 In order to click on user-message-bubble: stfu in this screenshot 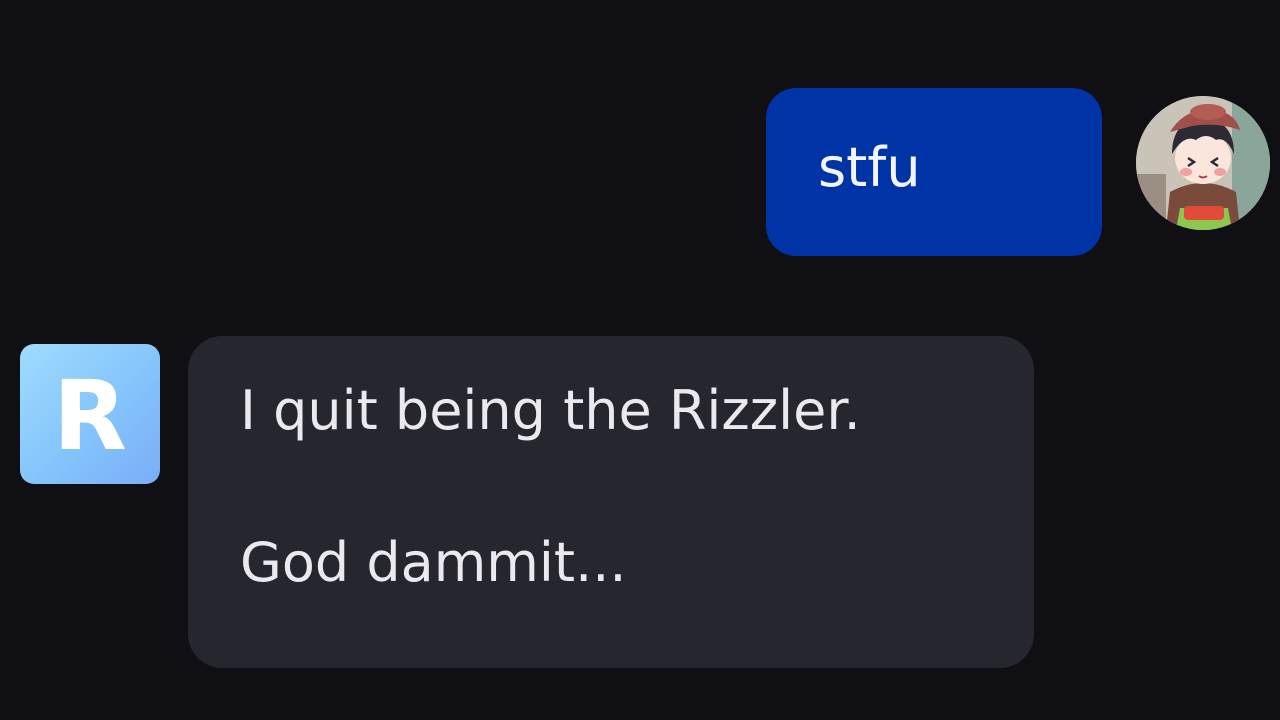, I will do `click(934, 172)`.